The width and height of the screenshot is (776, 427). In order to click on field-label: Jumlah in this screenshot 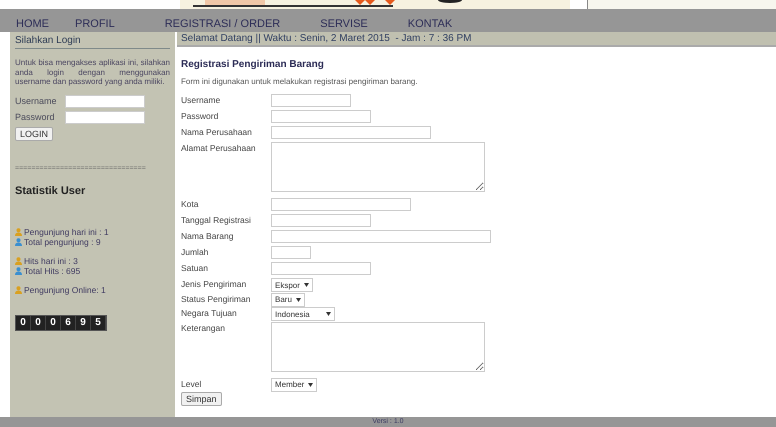, I will do `click(195, 251)`.